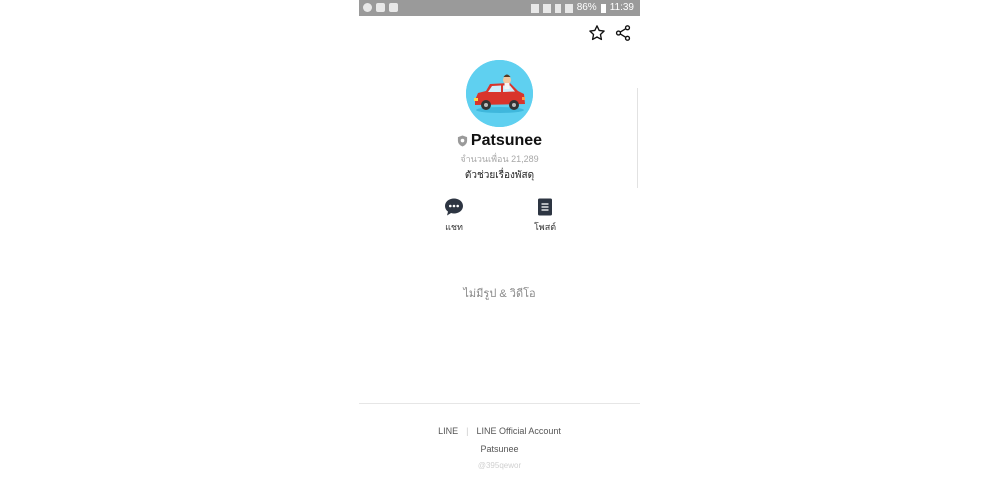 The width and height of the screenshot is (1000, 500). What do you see at coordinates (603, 8) in the screenshot?
I see `battery-icon` at bounding box center [603, 8].